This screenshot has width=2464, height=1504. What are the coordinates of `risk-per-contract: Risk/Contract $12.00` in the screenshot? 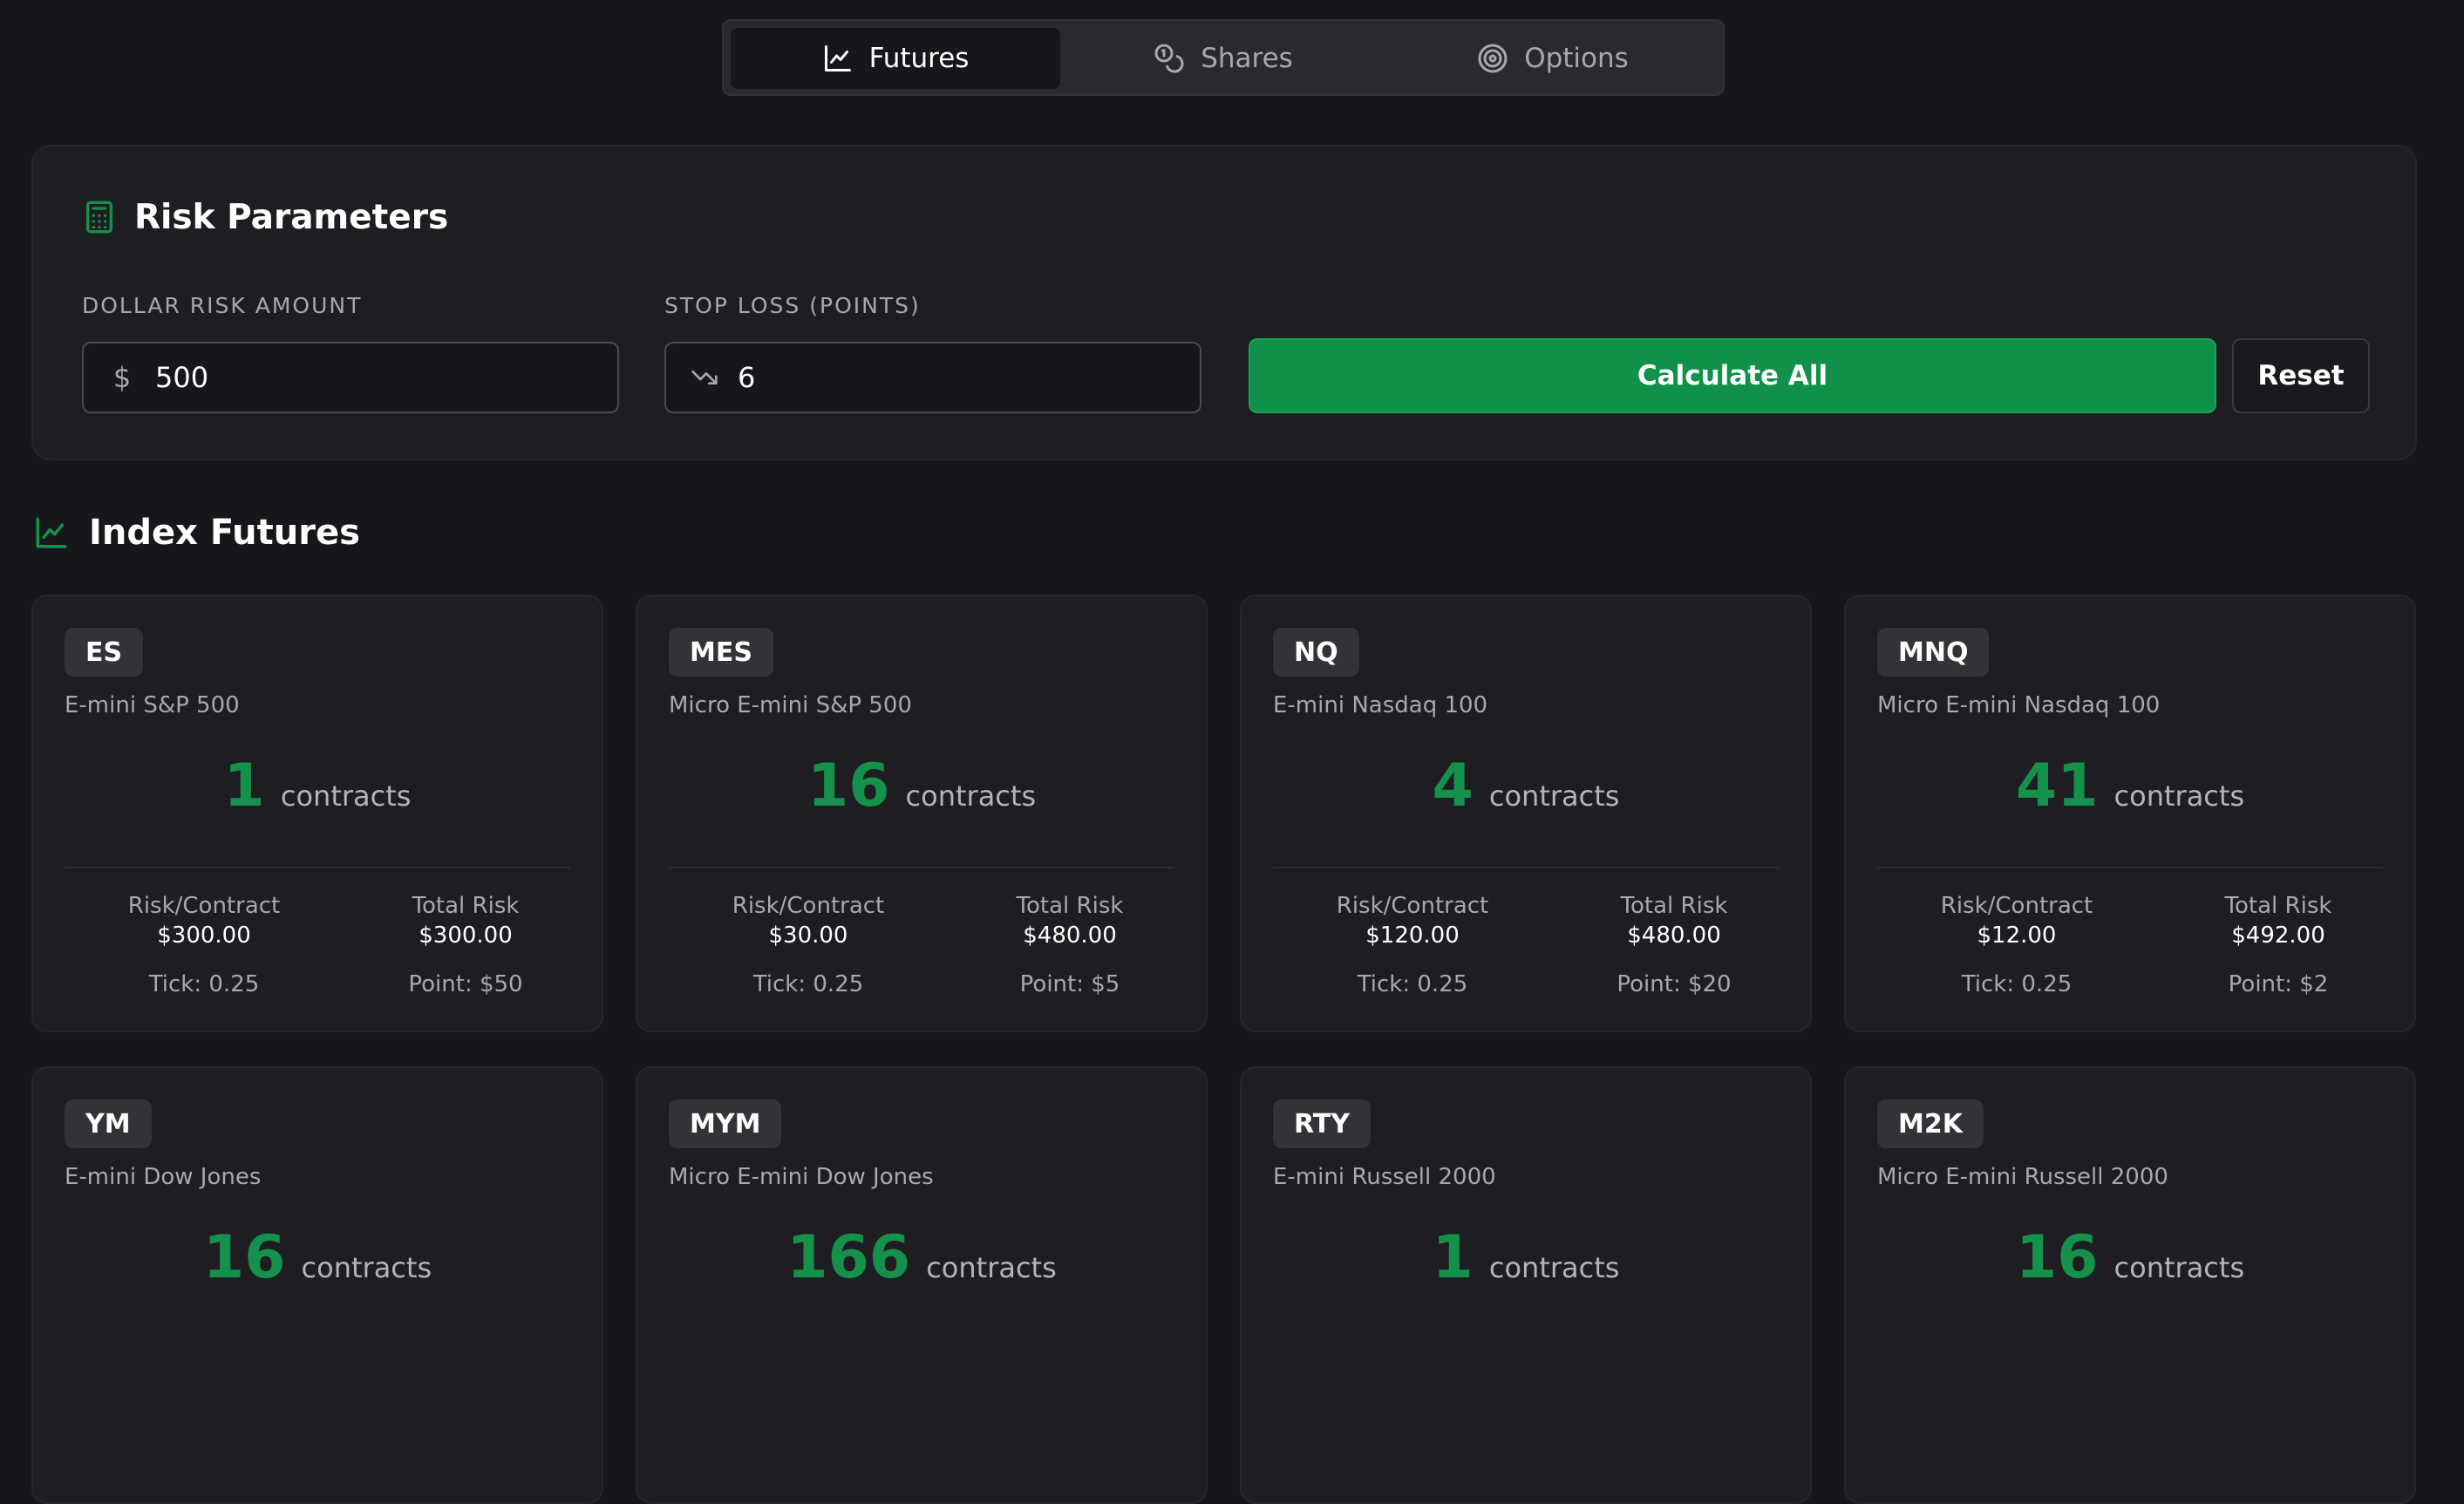 It's located at (2016, 921).